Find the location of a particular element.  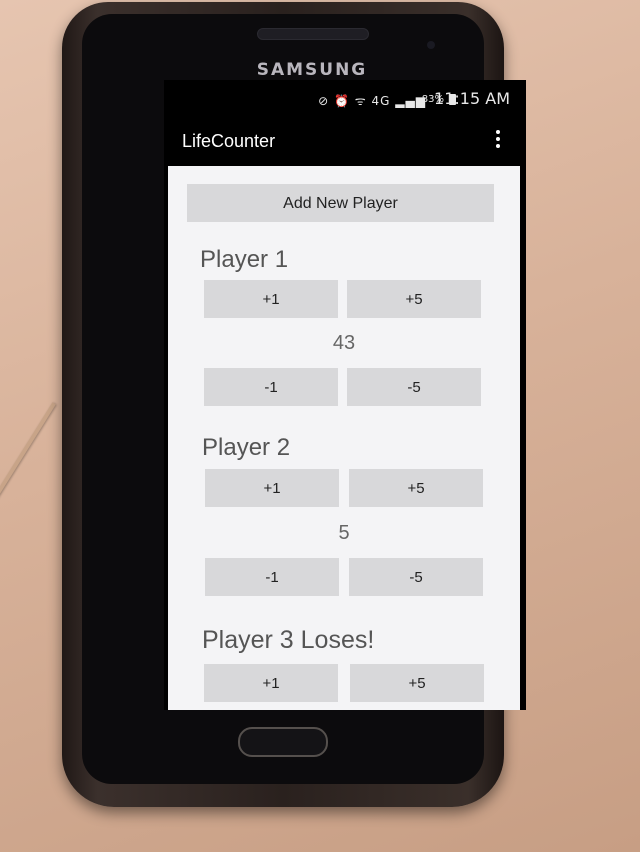

player-1-plus-1-button: +1 is located at coordinates (271, 299).